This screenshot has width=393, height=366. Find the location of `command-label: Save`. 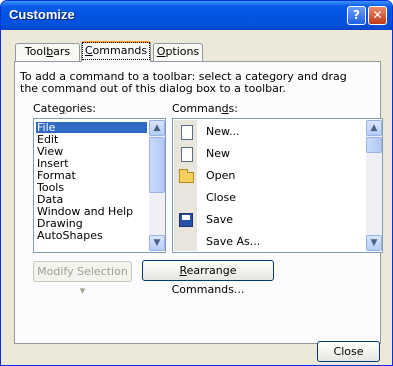

command-label: Save is located at coordinates (220, 219).